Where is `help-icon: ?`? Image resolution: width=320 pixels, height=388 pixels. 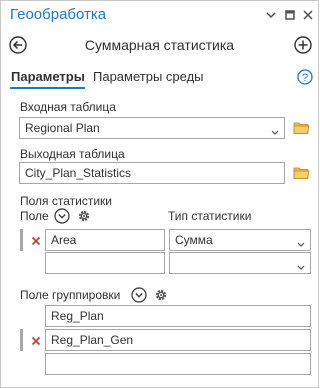 help-icon: ? is located at coordinates (305, 77).